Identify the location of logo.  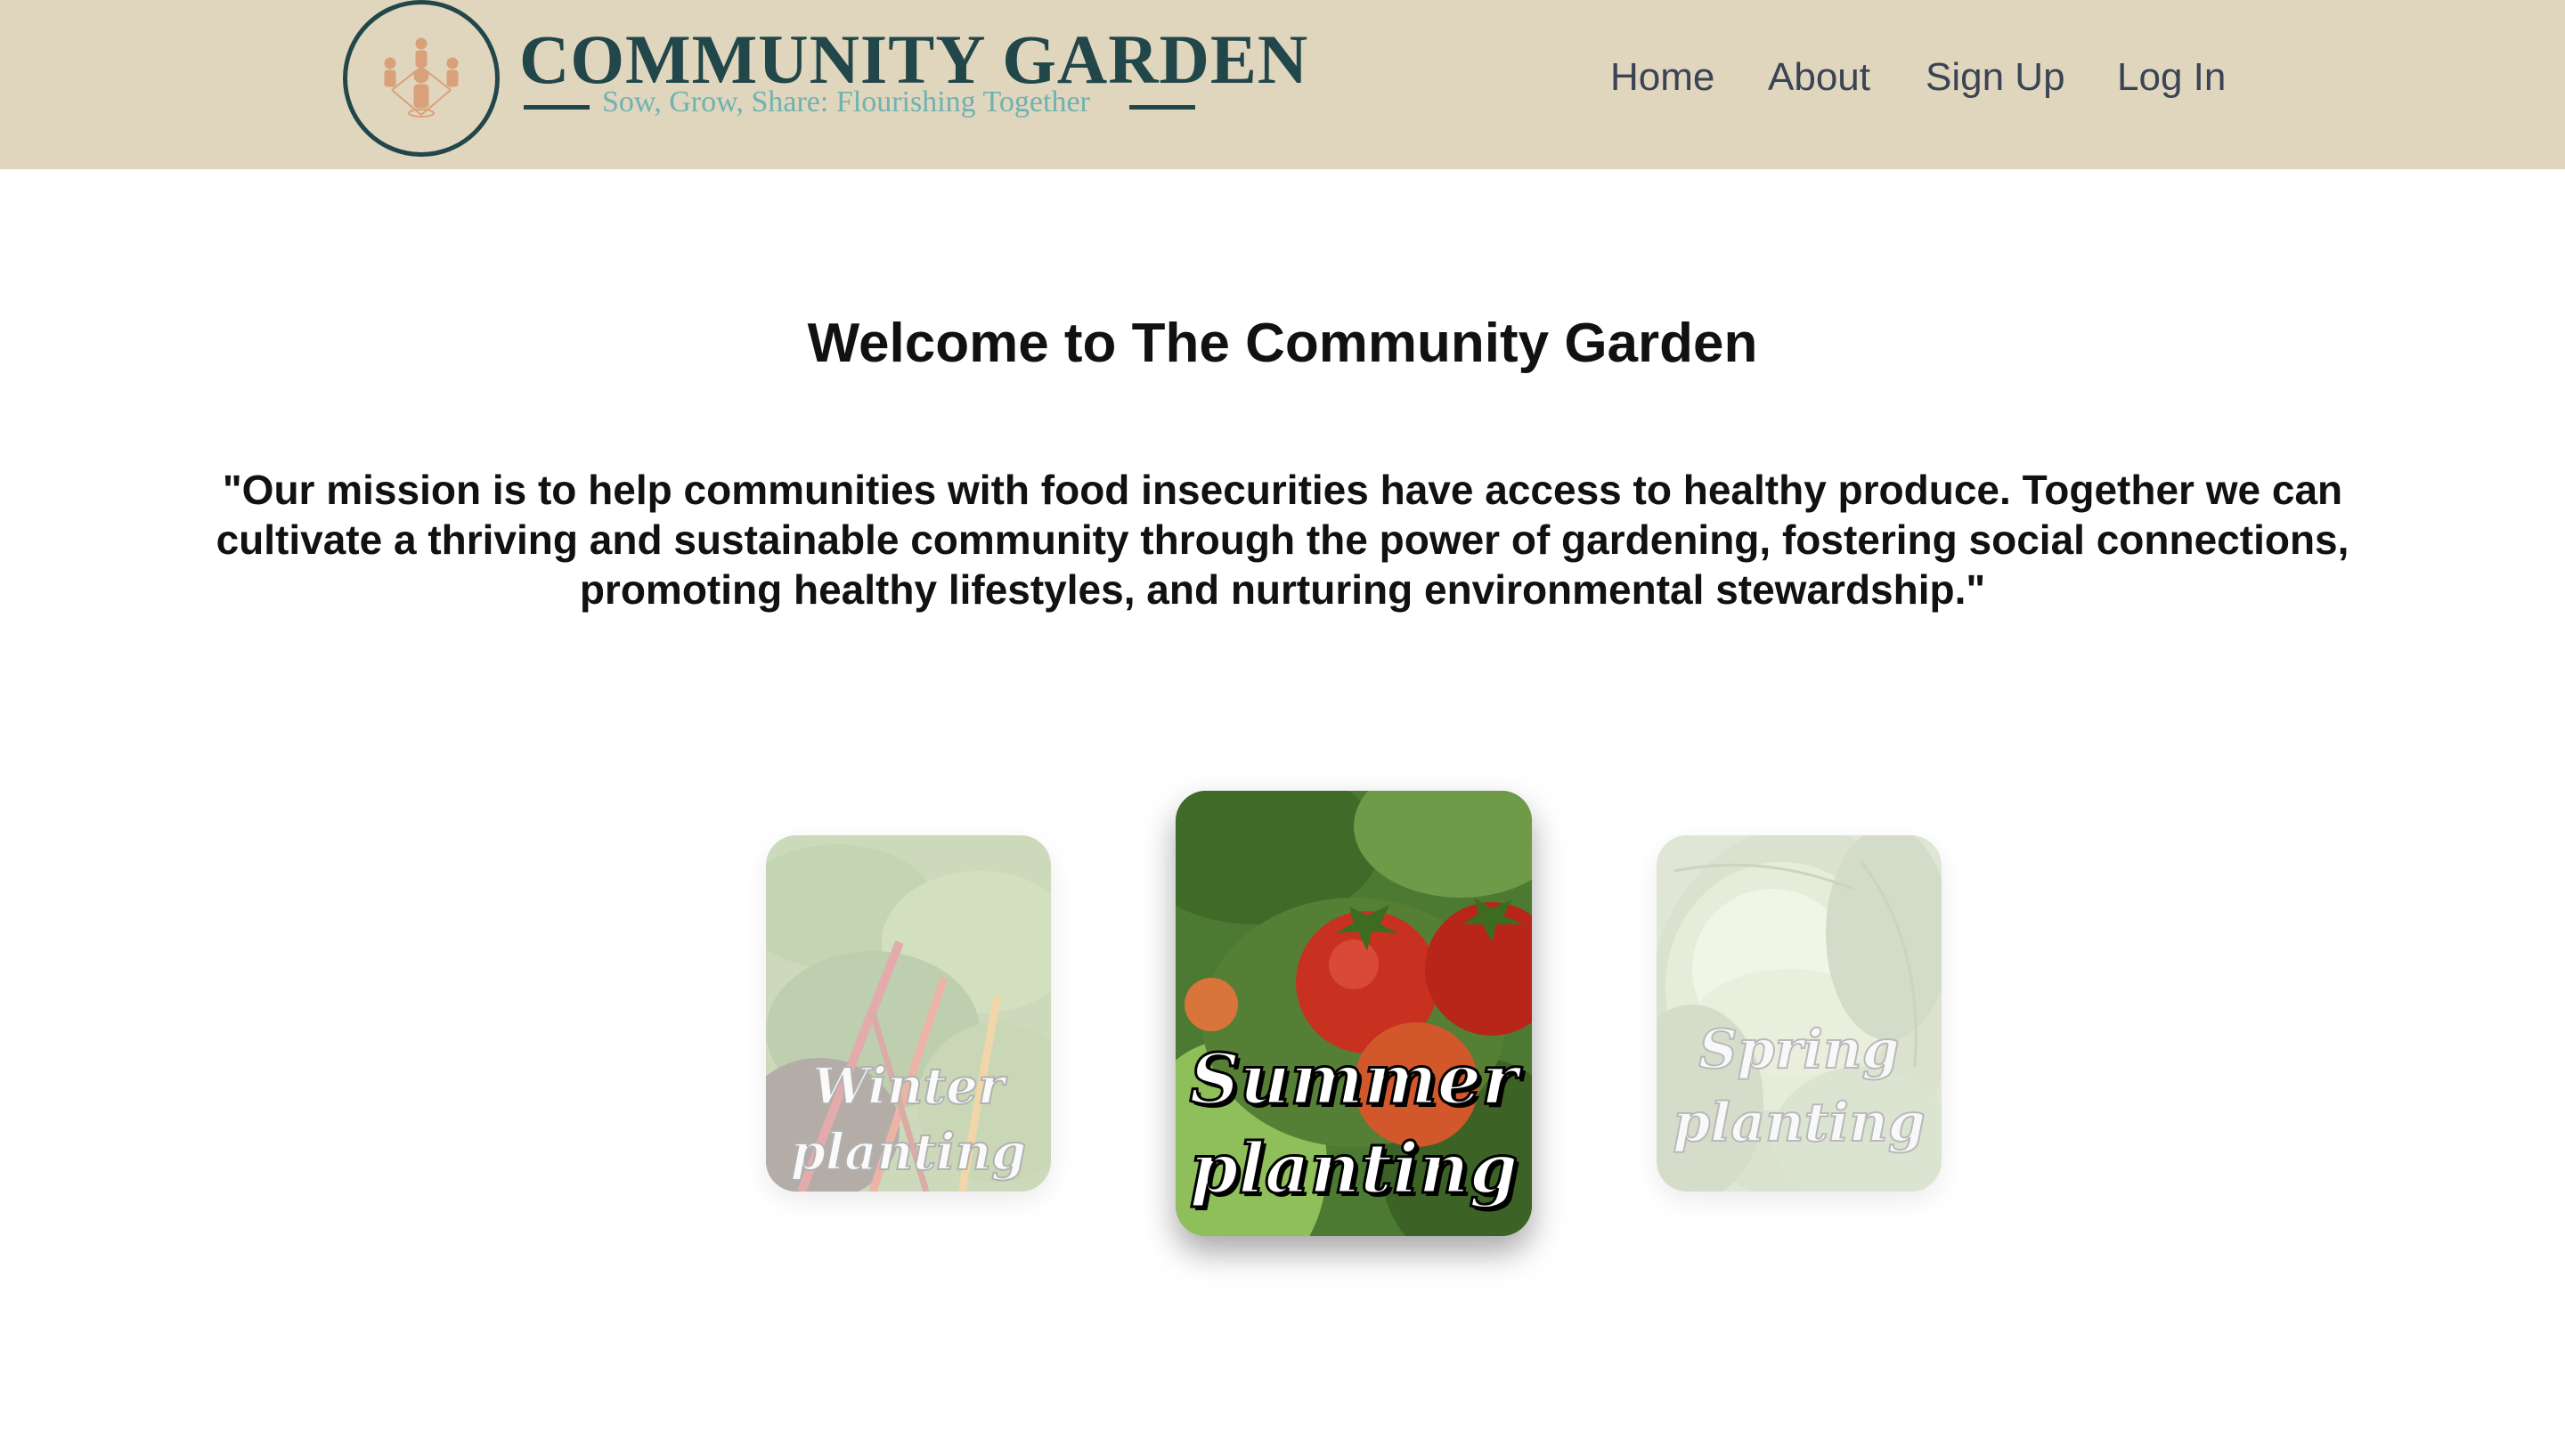
(421, 78).